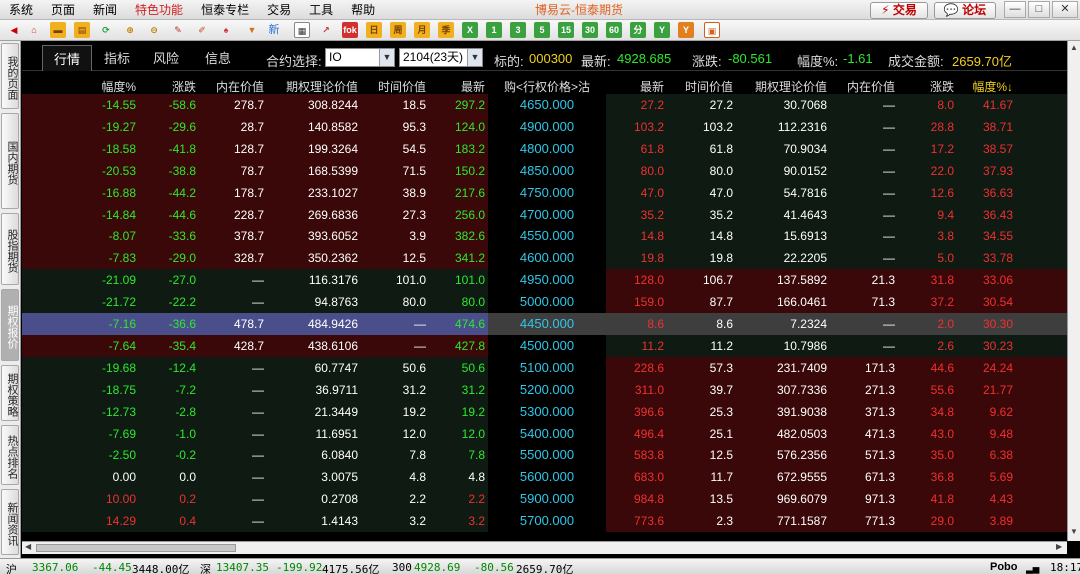 The height and width of the screenshot is (574, 1080). I want to click on tb-month: 月, so click(422, 30).